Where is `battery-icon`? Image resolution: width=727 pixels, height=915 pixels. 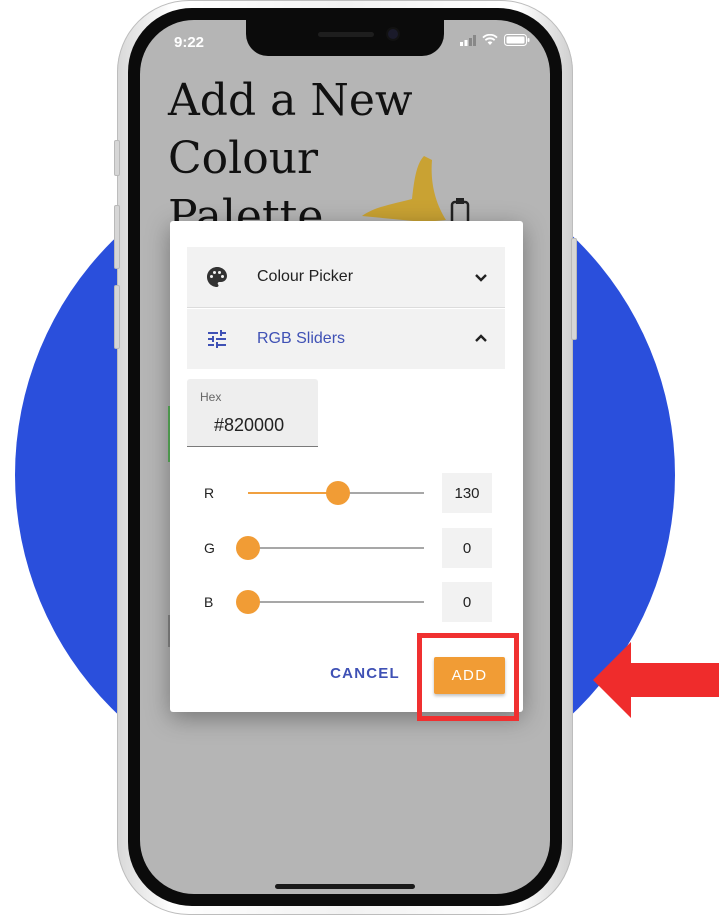
battery-icon is located at coordinates (517, 40).